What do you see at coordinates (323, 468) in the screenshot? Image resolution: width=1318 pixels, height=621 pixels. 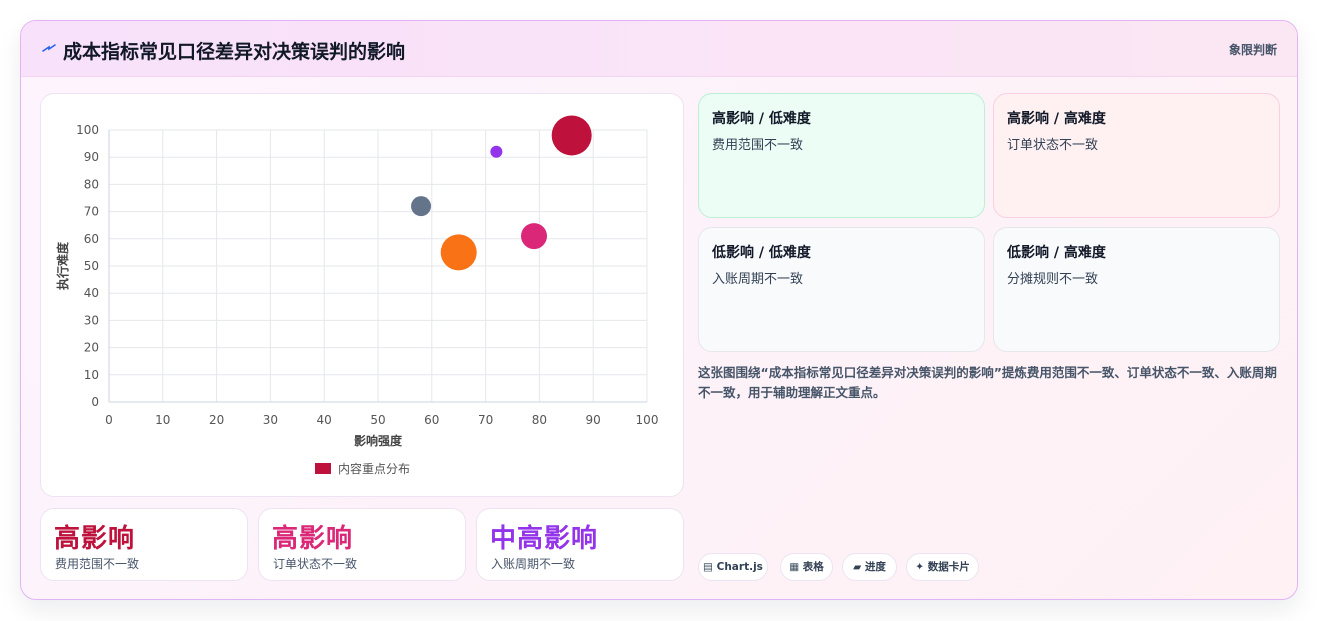 I see `legend-swatch` at bounding box center [323, 468].